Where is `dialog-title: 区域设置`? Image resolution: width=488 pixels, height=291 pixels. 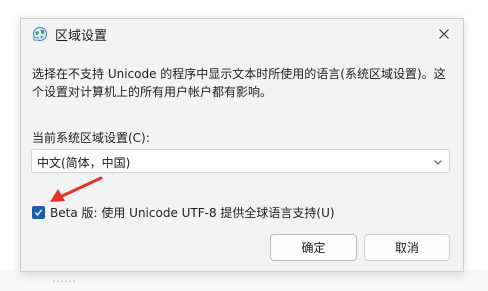 dialog-title: 区域设置 is located at coordinates (81, 36).